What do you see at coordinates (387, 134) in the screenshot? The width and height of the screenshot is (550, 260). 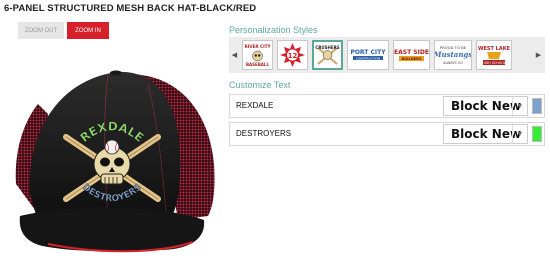 I see `text-row: DESTROYERS Block New ▼` at bounding box center [387, 134].